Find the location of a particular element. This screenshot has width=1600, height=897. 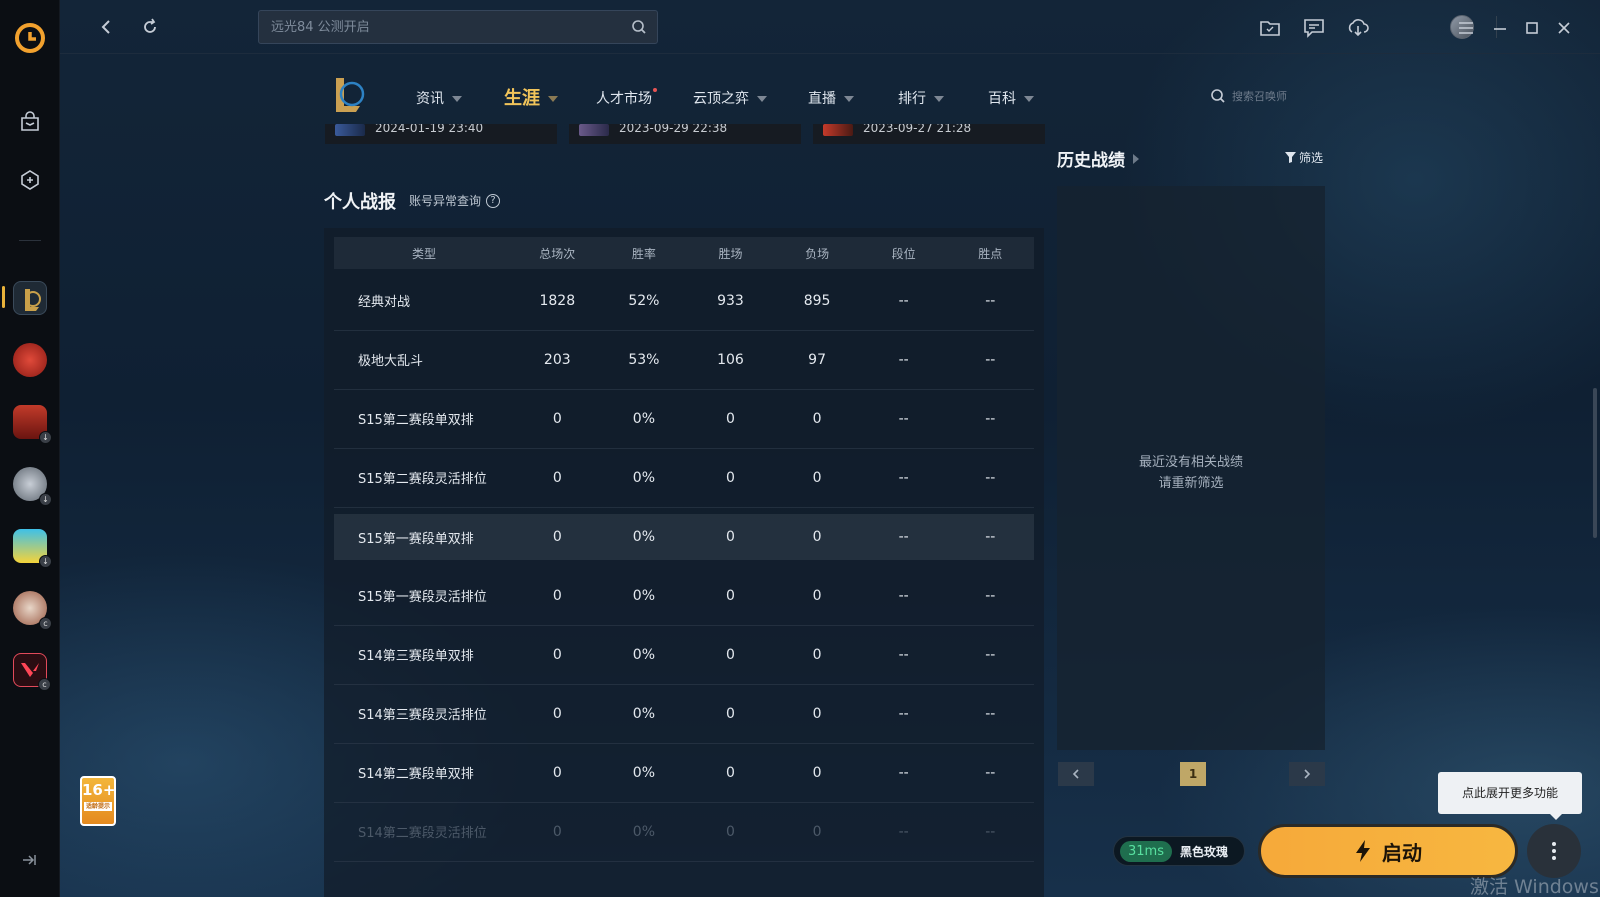

row-cell: 0% is located at coordinates (643, 713).